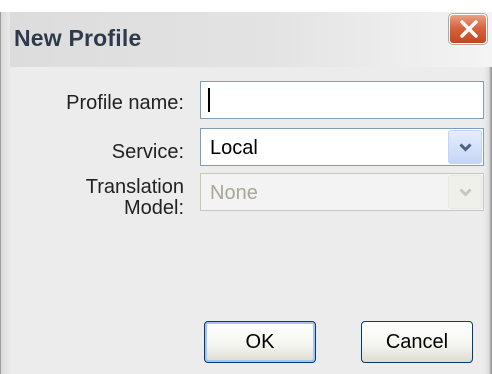 Image resolution: width=492 pixels, height=374 pixels. Describe the element at coordinates (246, 39) in the screenshot. I see `title-bar: New Profile` at that location.